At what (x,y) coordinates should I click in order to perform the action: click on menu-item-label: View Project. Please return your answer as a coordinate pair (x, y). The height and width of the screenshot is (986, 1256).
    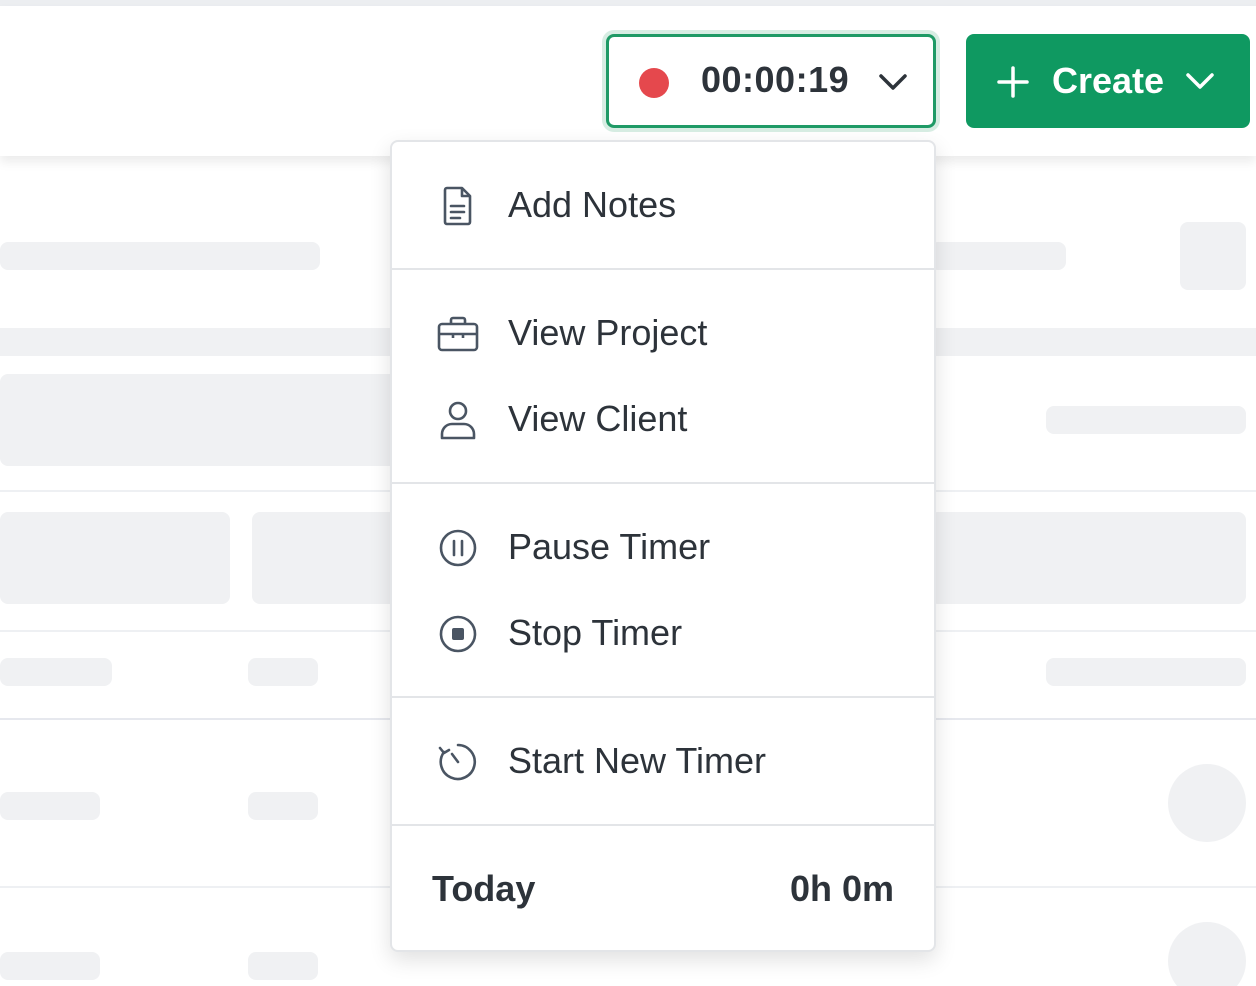
    Looking at the image, I should click on (608, 332).